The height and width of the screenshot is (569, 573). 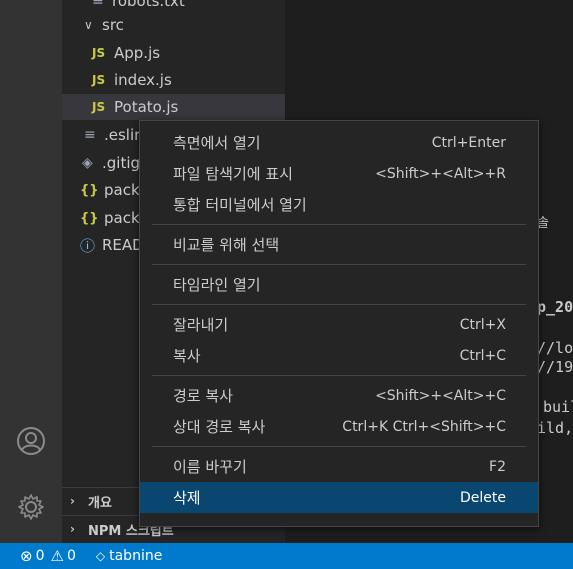 What do you see at coordinates (240, 205) in the screenshot?
I see `menu-item-label: 통합 터미널에서 열기` at bounding box center [240, 205].